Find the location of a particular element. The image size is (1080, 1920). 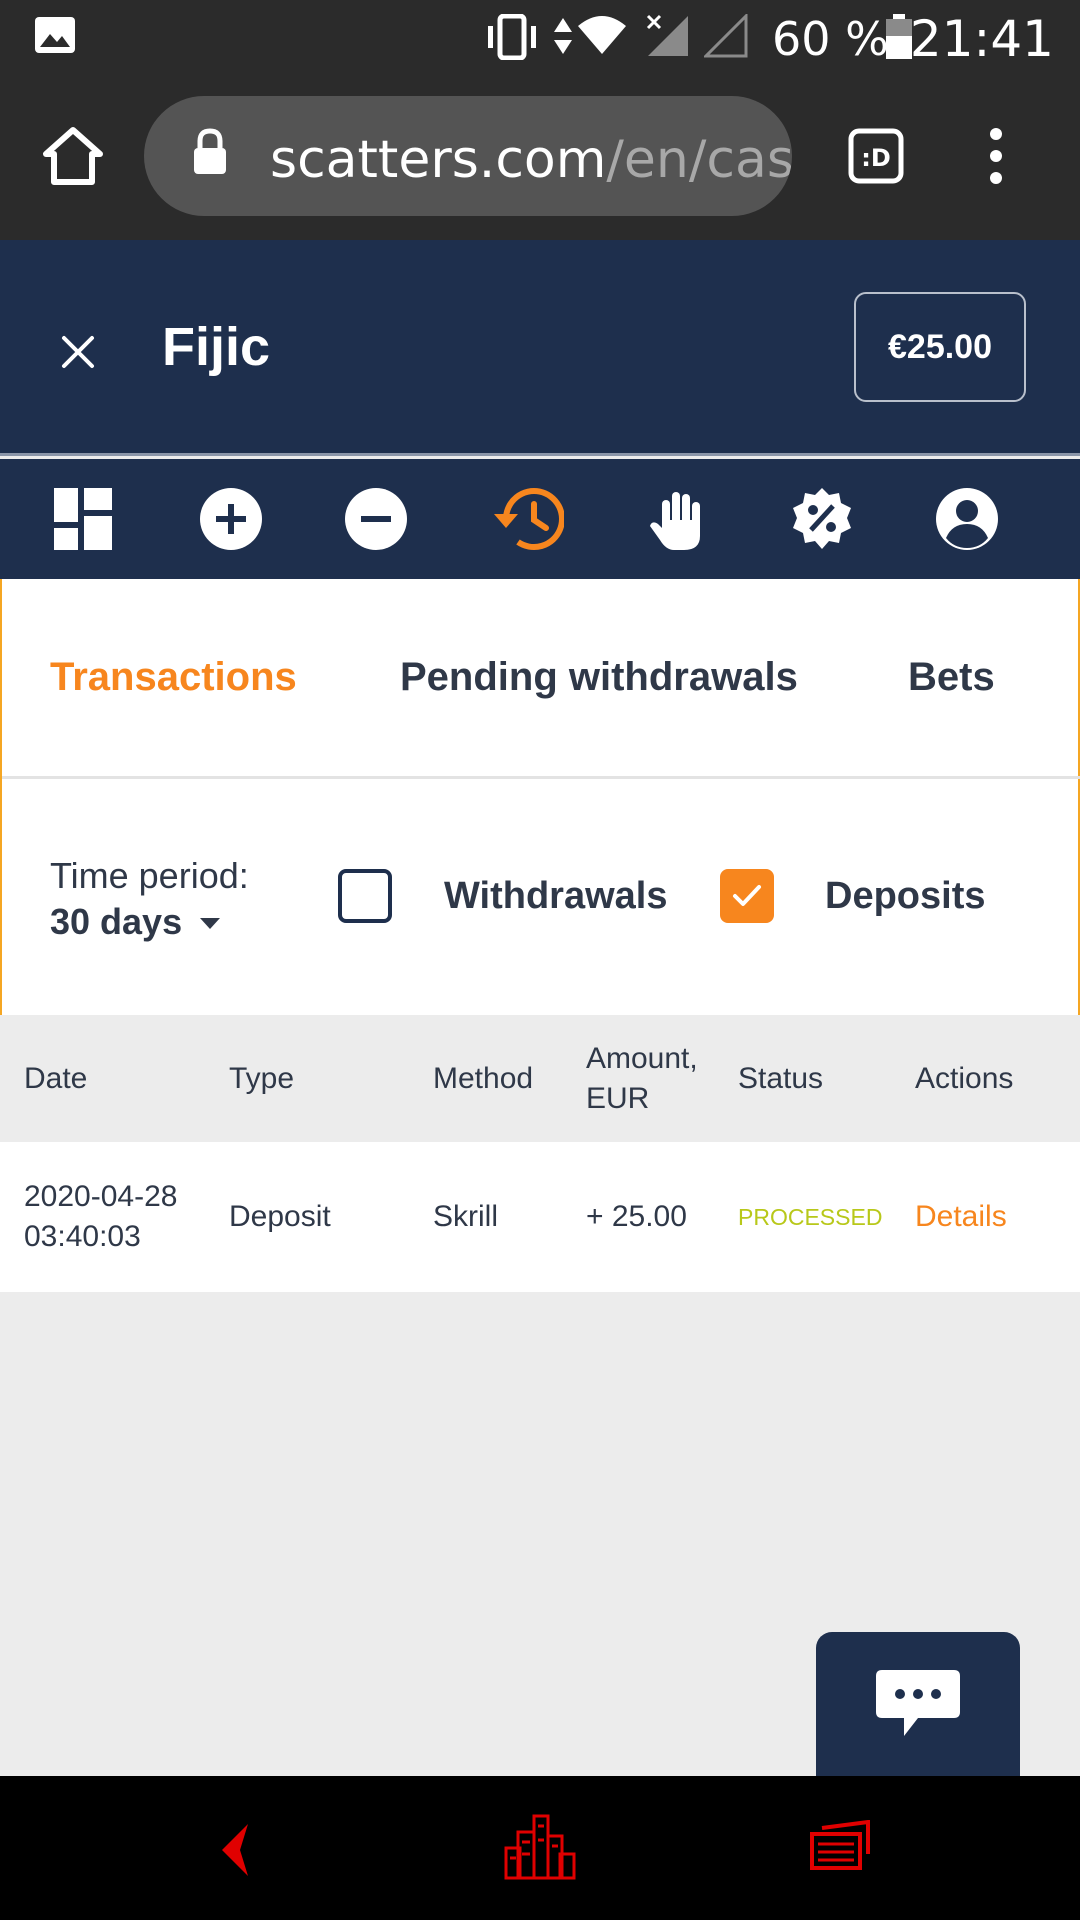

home-city-icon is located at coordinates (540, 1847).